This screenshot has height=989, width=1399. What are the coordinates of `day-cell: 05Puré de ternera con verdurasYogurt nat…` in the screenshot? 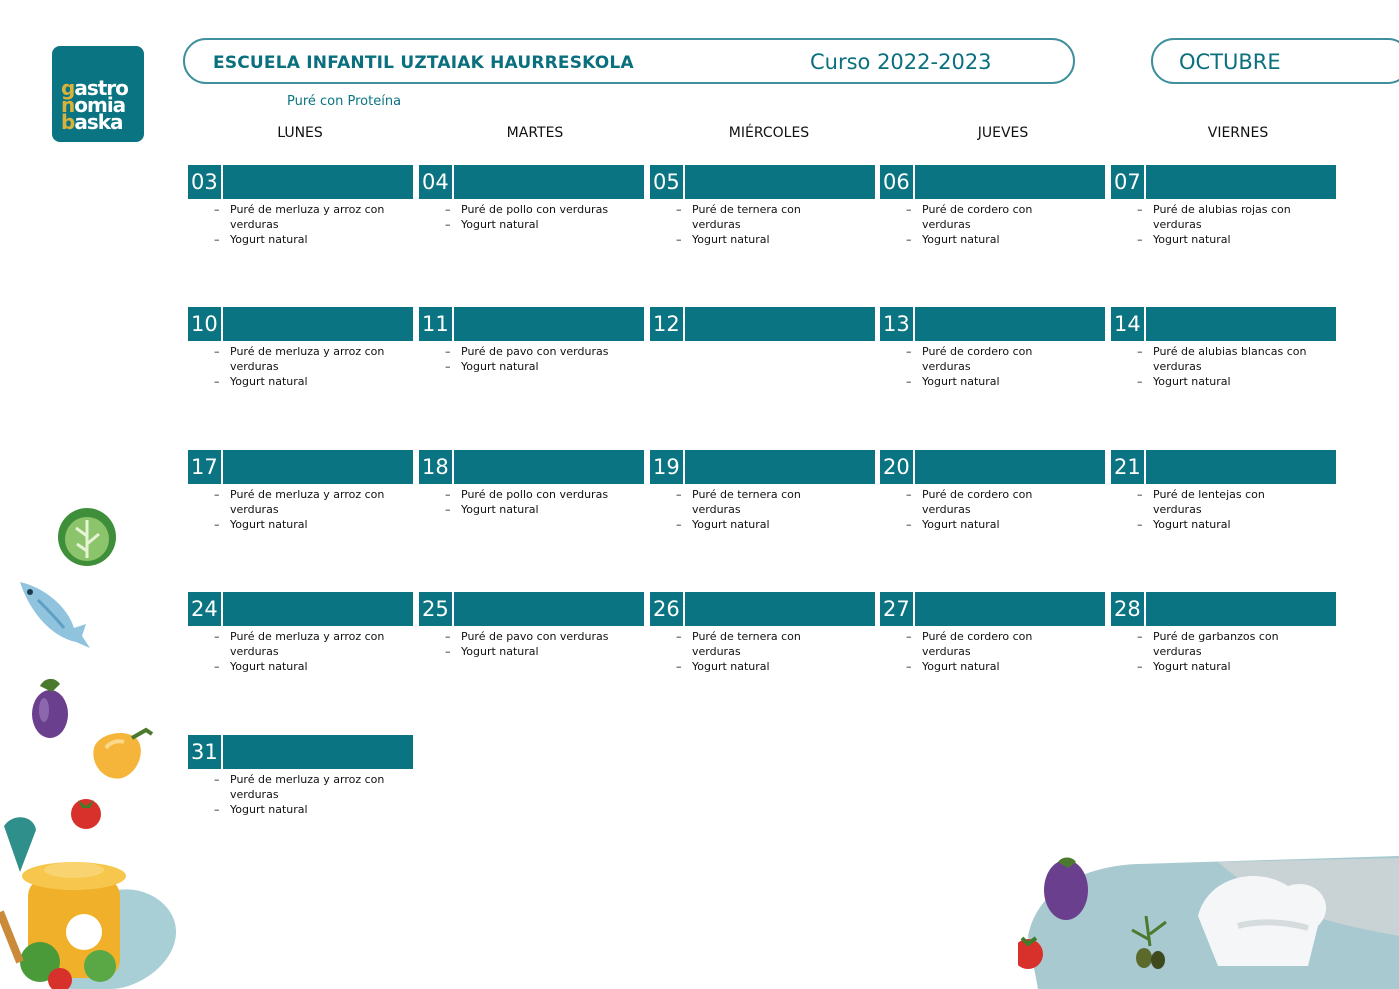 It's located at (762, 206).